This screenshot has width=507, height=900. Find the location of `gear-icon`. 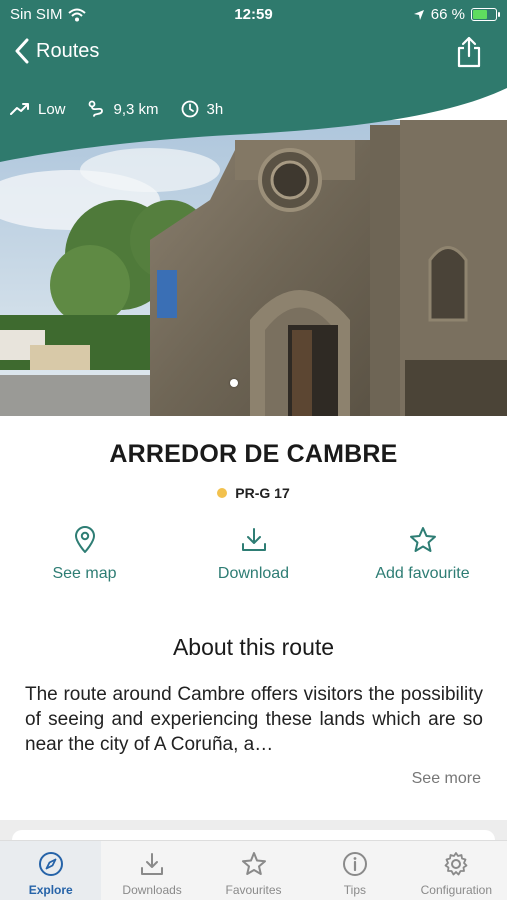

gear-icon is located at coordinates (456, 864).